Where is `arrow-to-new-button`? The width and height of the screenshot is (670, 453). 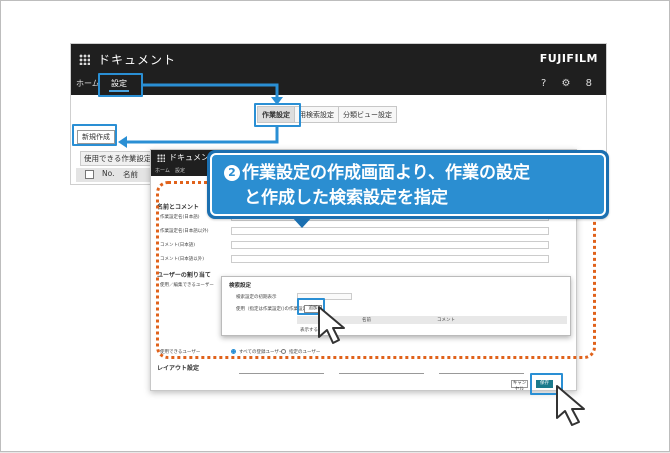 arrow-to-new-button is located at coordinates (202, 135).